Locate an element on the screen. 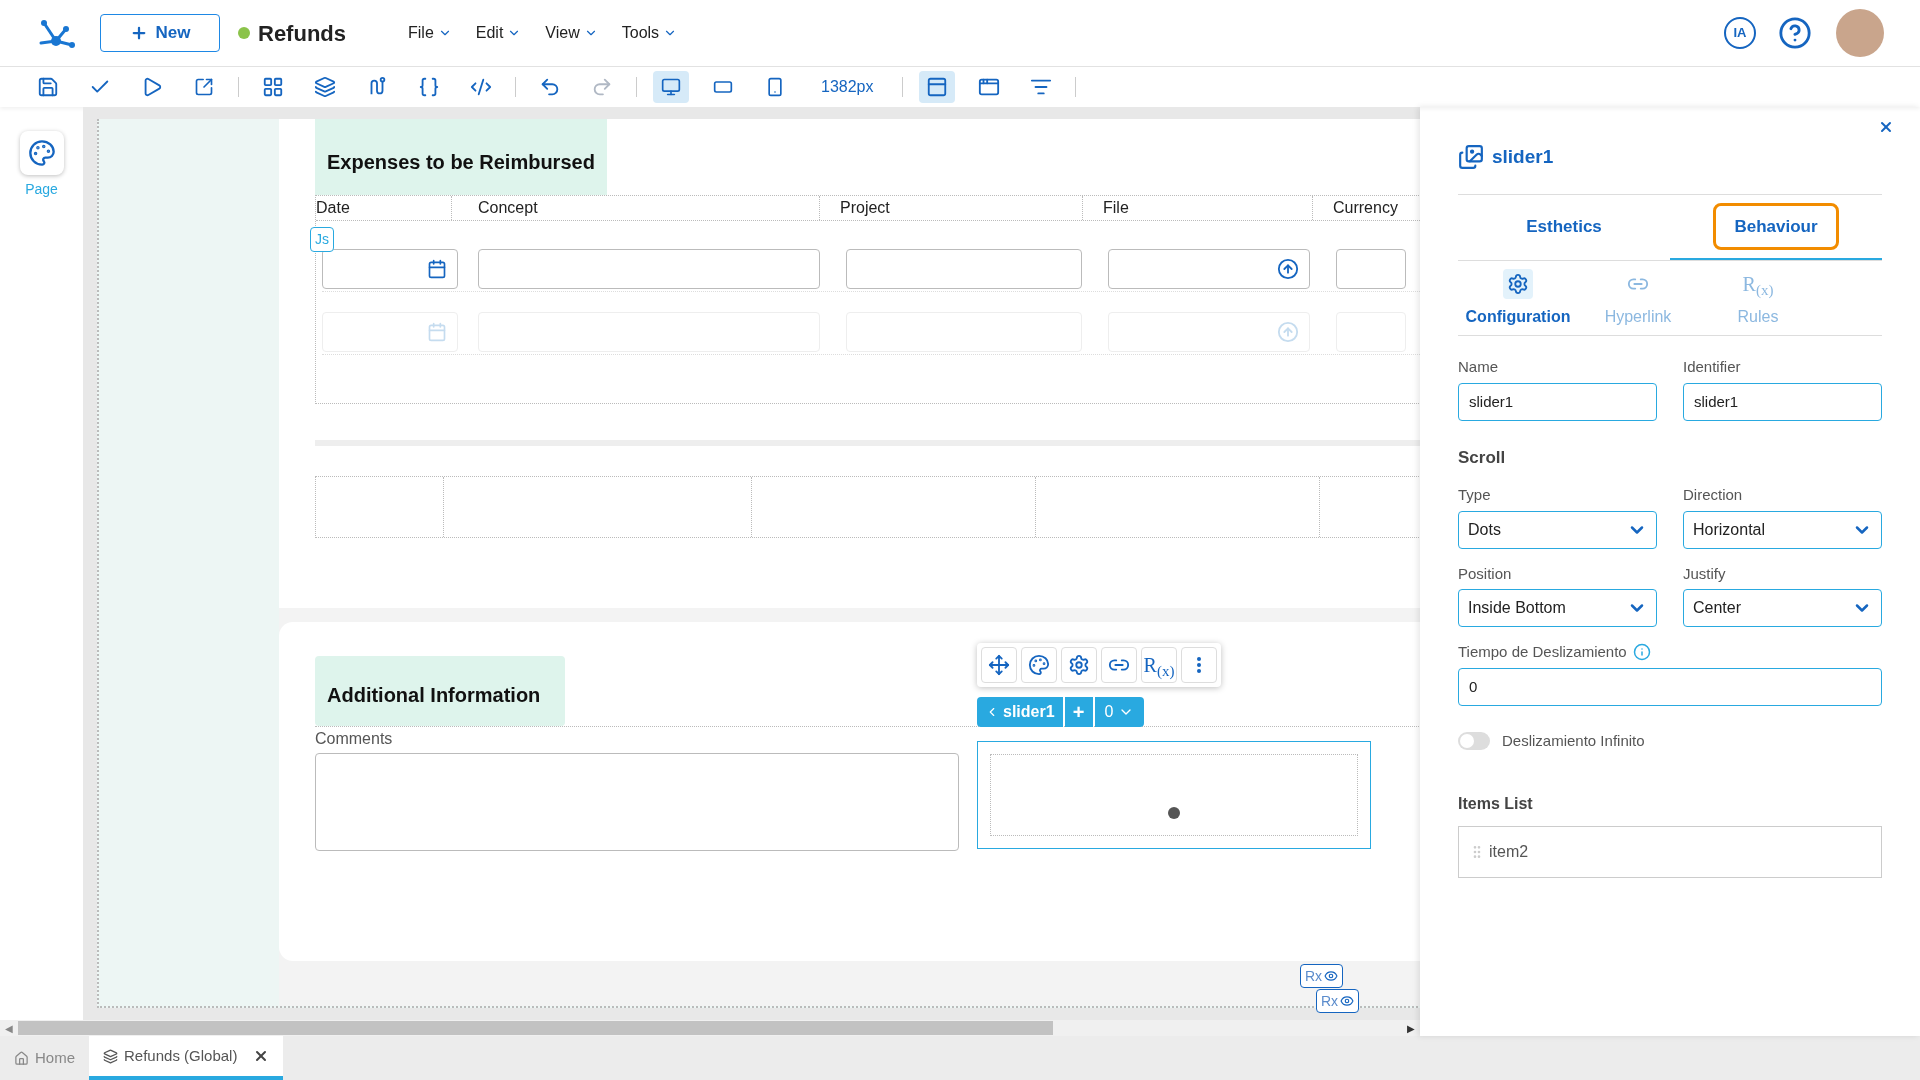  scroll-right-icon: ▶ is located at coordinates (1411, 1028).